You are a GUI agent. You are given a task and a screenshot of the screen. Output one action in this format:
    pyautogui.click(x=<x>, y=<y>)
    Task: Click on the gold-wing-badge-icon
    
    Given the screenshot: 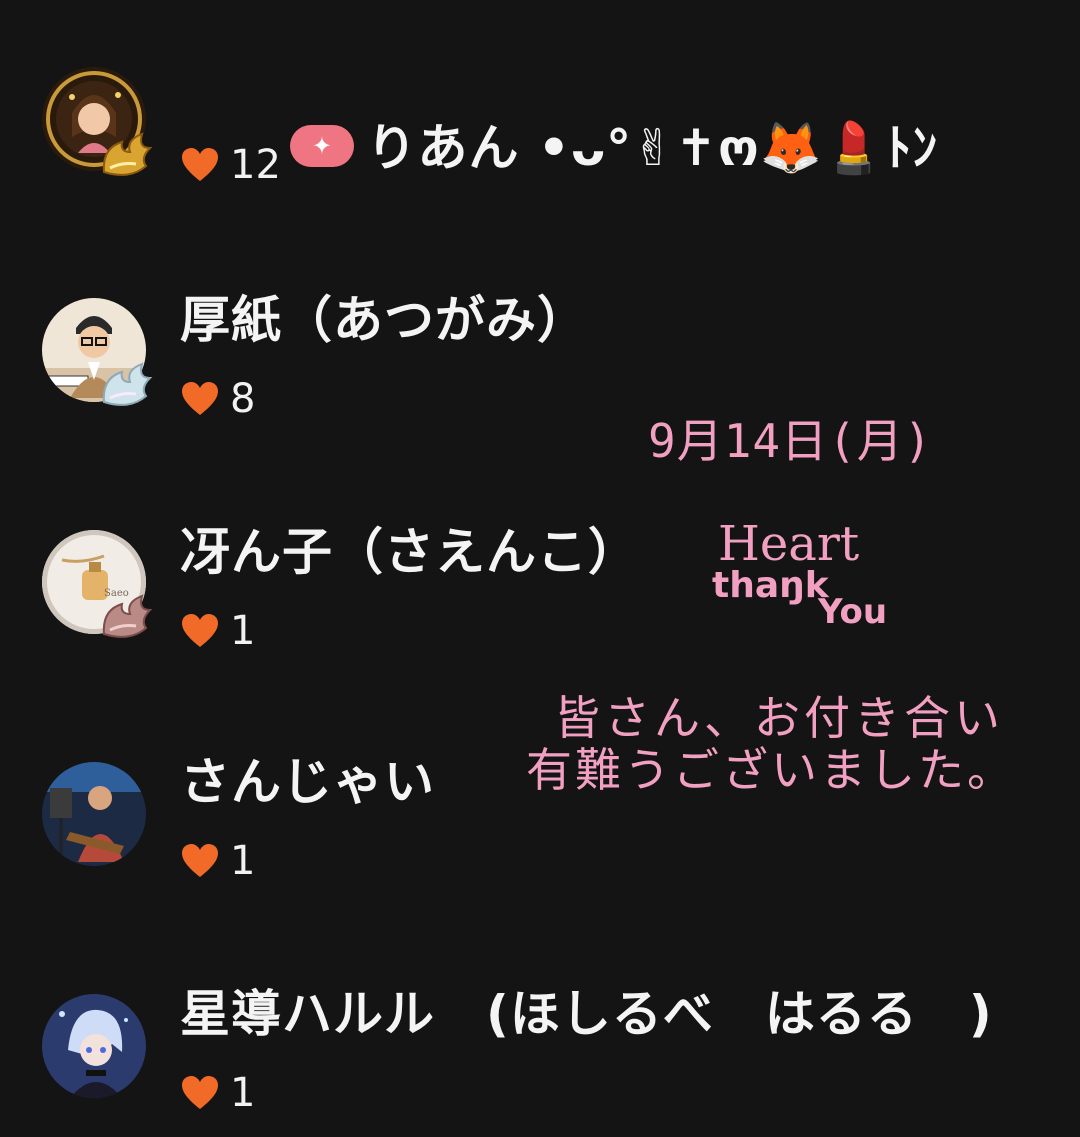 What is the action you would take?
    pyautogui.click(x=127, y=154)
    